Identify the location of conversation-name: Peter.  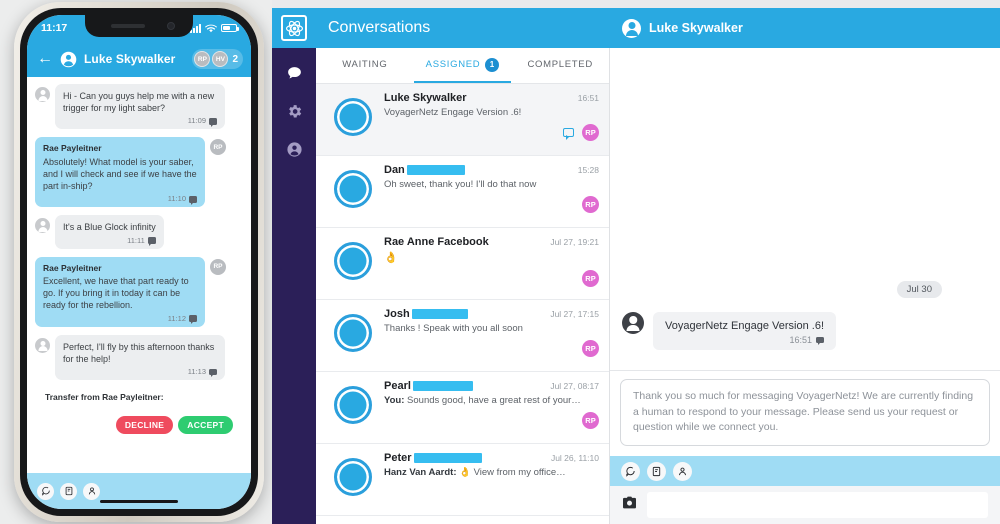
(433, 458).